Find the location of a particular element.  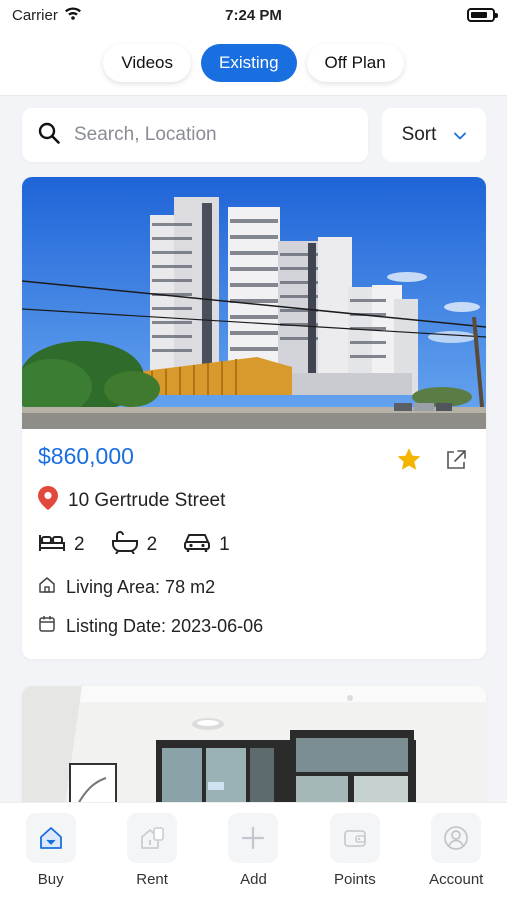

sort-button: Sort is located at coordinates (434, 135).